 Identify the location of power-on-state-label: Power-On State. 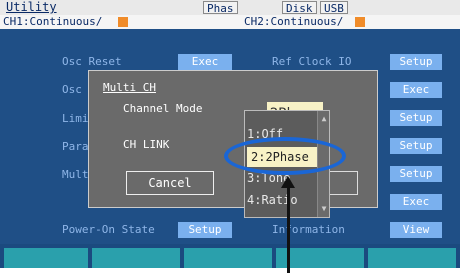
(108, 229).